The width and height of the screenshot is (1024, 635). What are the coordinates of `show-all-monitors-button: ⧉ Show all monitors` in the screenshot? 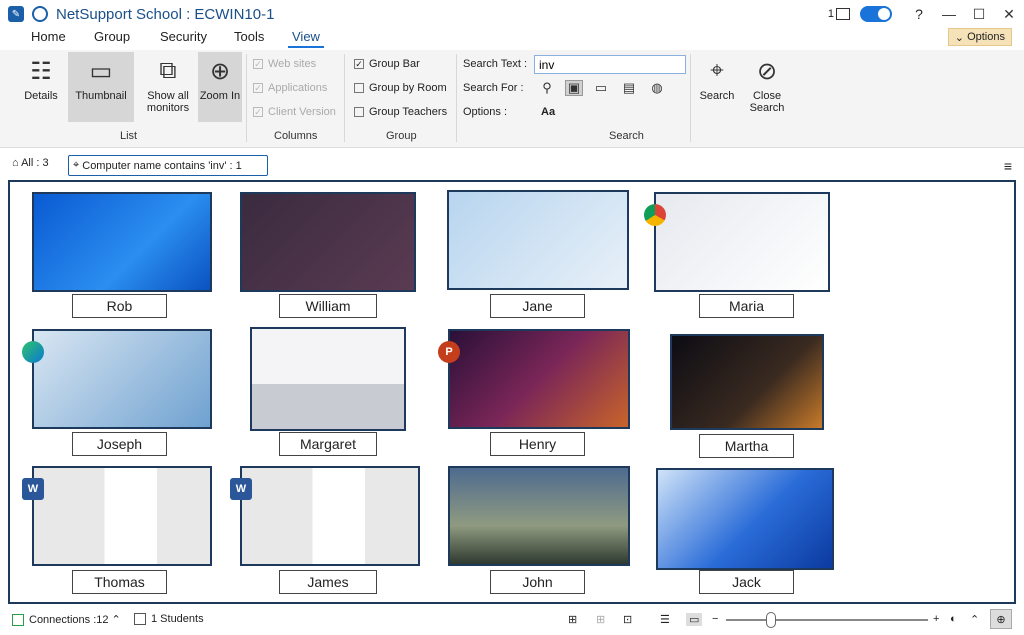 It's located at (168, 87).